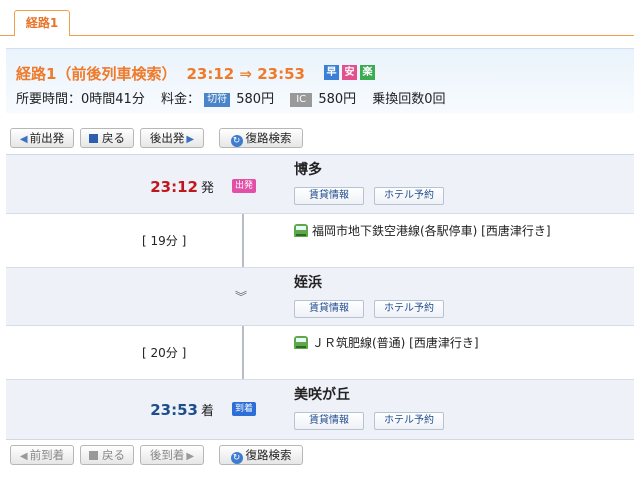  What do you see at coordinates (320, 352) in the screenshot?
I see `segment-row: [ 20分 ] ＪＲ筑肥線(普通) [西唐津行き]` at bounding box center [320, 352].